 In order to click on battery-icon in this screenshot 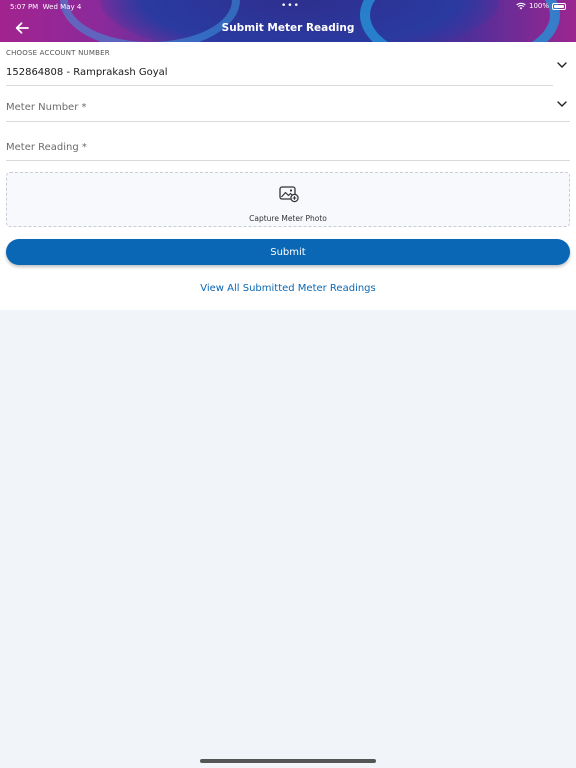, I will do `click(559, 6)`.